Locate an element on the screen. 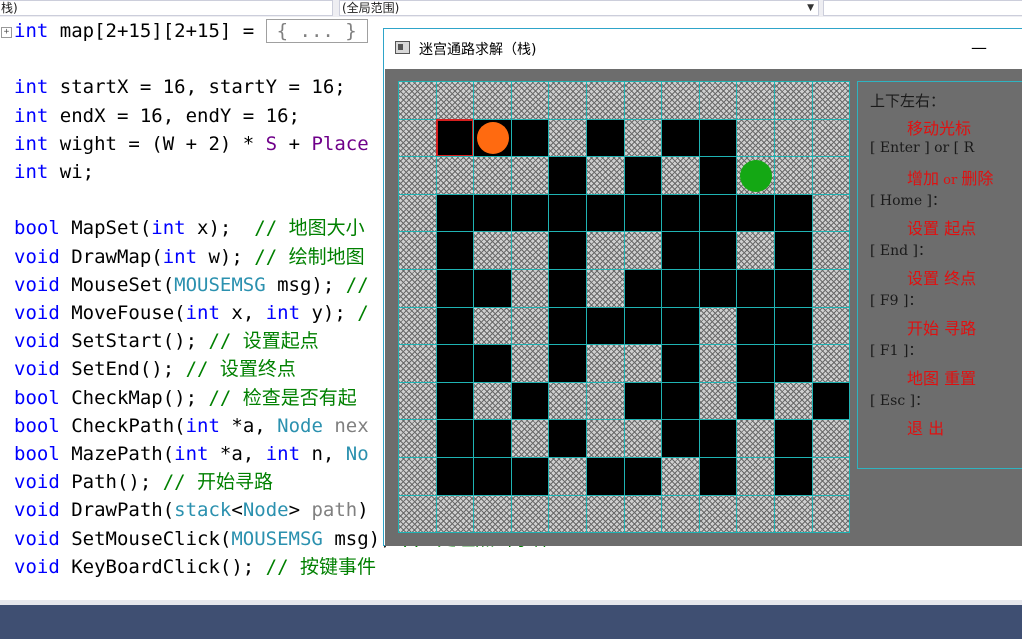  code-line: int startX = 16, startY = 16; is located at coordinates (180, 87).